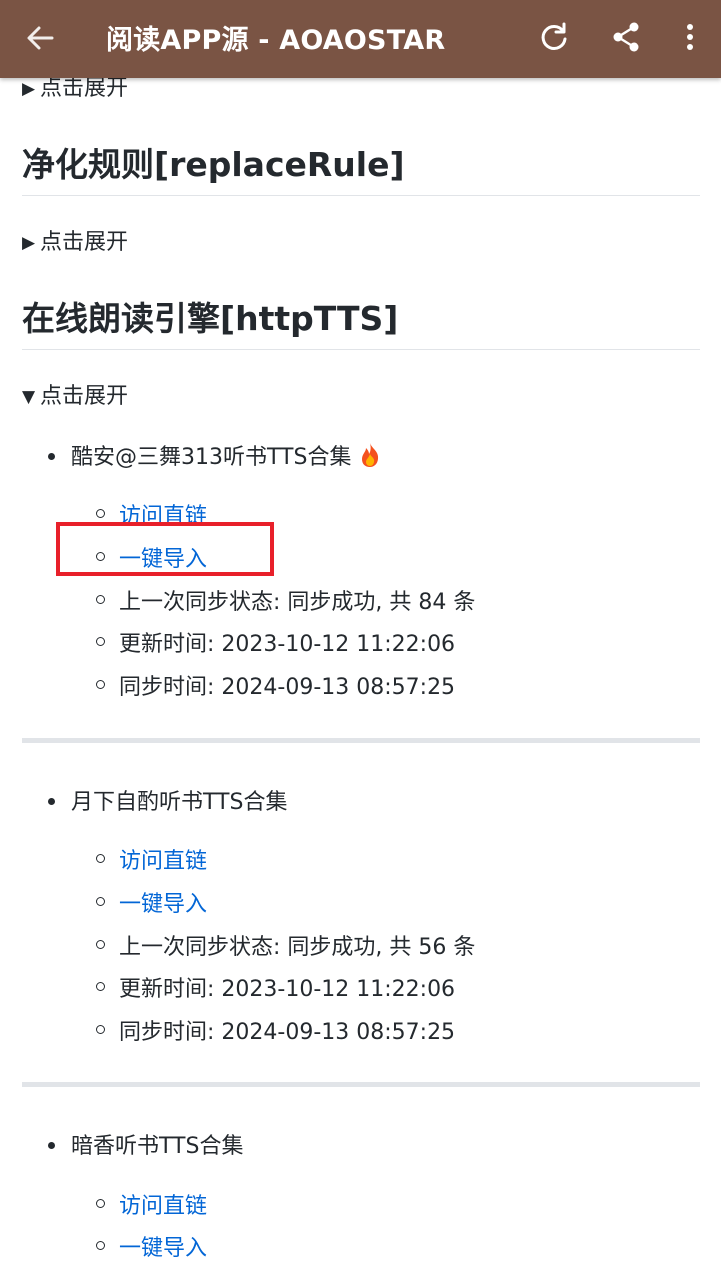 The height and width of the screenshot is (1262, 721). Describe the element at coordinates (297, 947) in the screenshot. I see `sync-status-text: 上一次同步状态: 同步成功, 共 56 条` at that location.